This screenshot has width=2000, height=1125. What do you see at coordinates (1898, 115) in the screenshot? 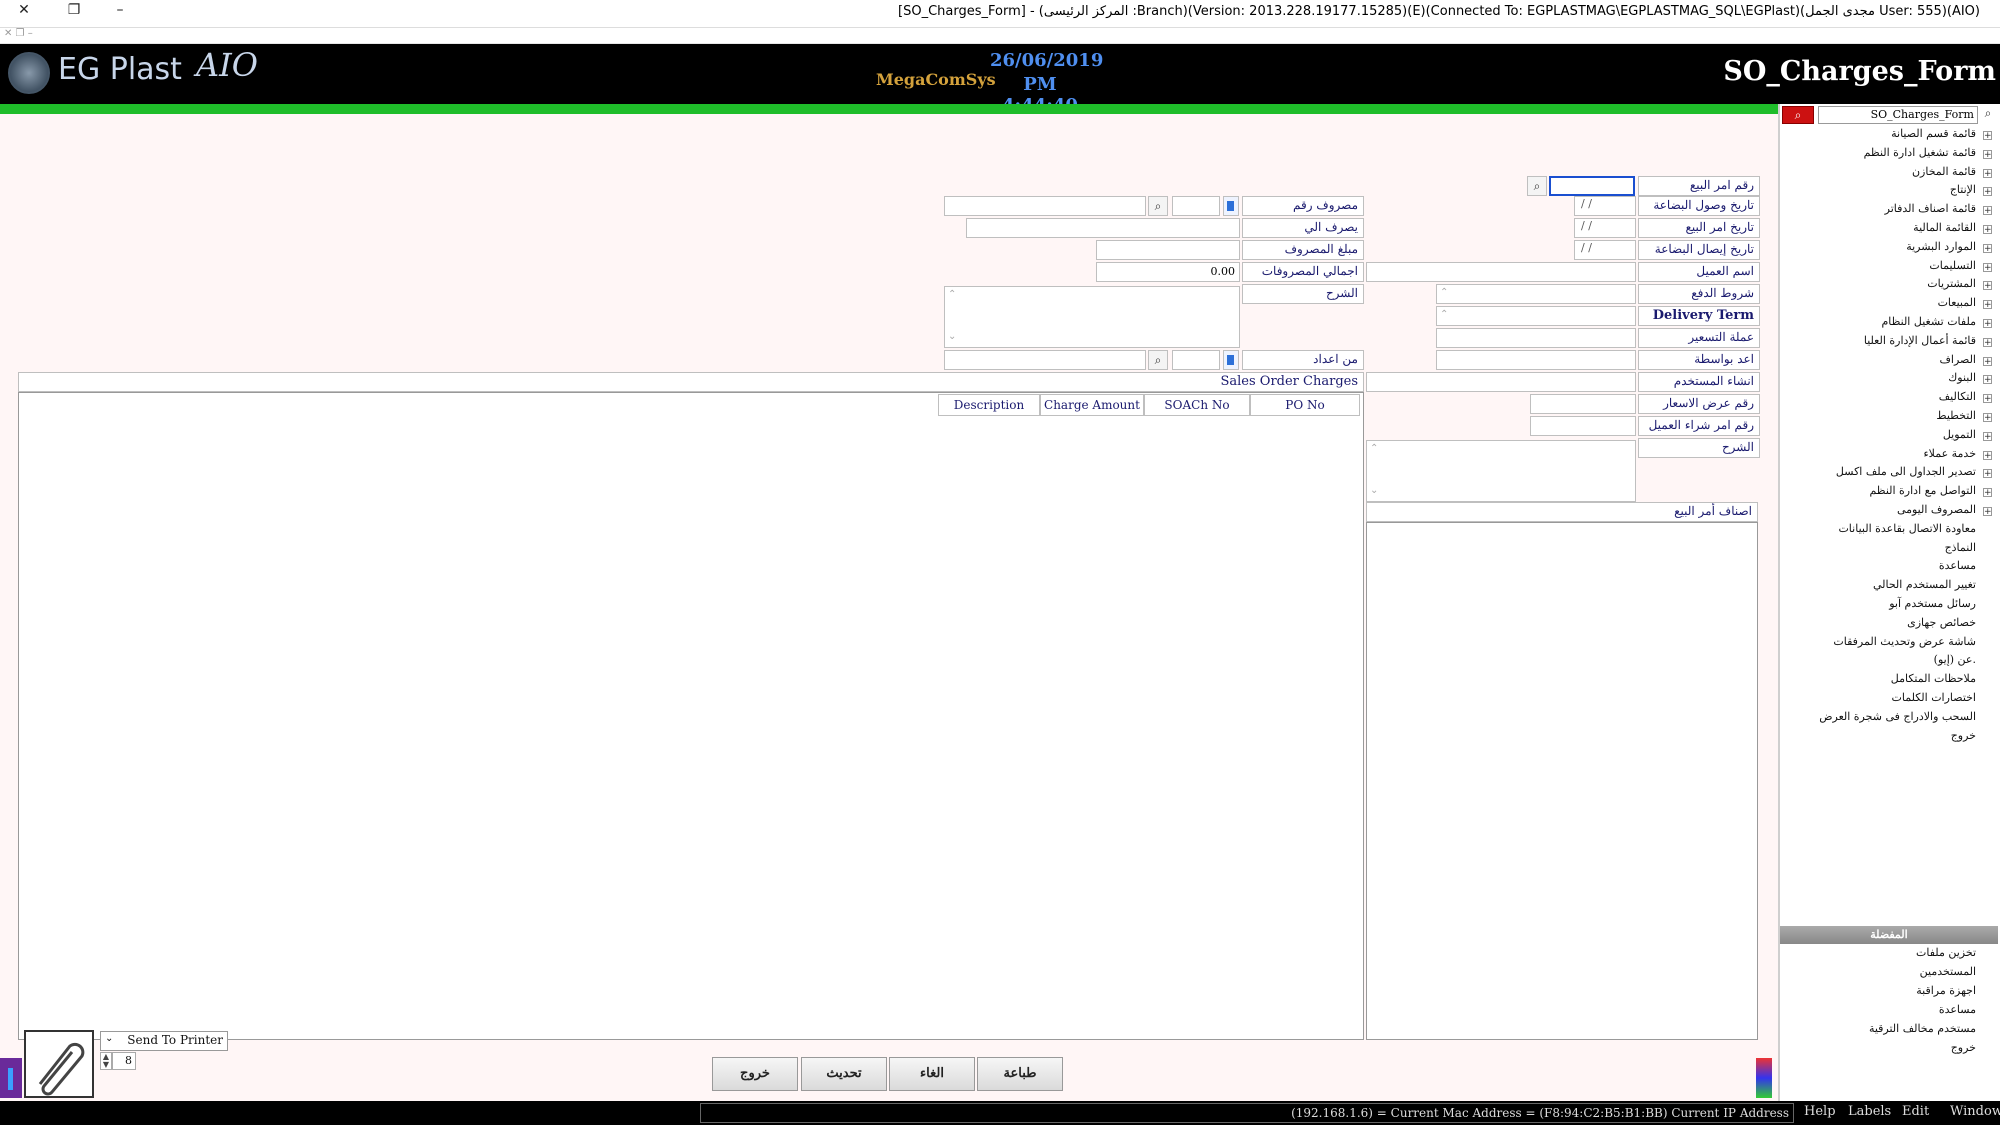
I see `sidebar-search-input: SO_Charges_Form` at bounding box center [1898, 115].